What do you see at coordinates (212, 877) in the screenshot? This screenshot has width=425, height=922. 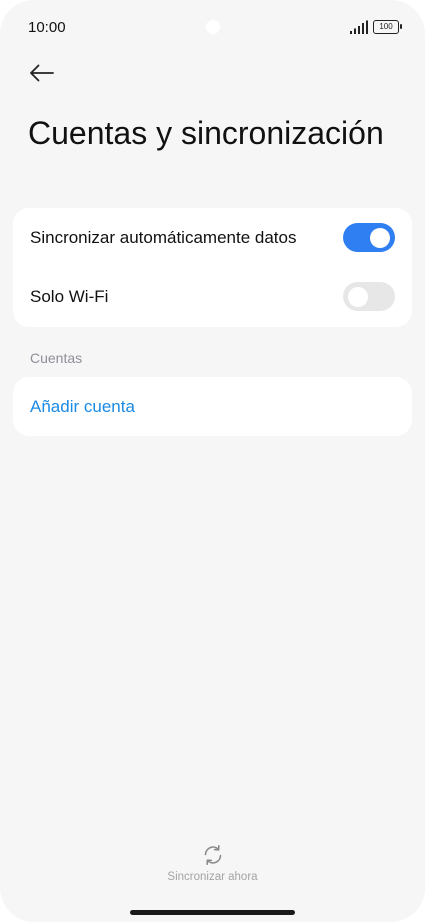 I see `sync-now-label: Sincronizar ahora` at bounding box center [212, 877].